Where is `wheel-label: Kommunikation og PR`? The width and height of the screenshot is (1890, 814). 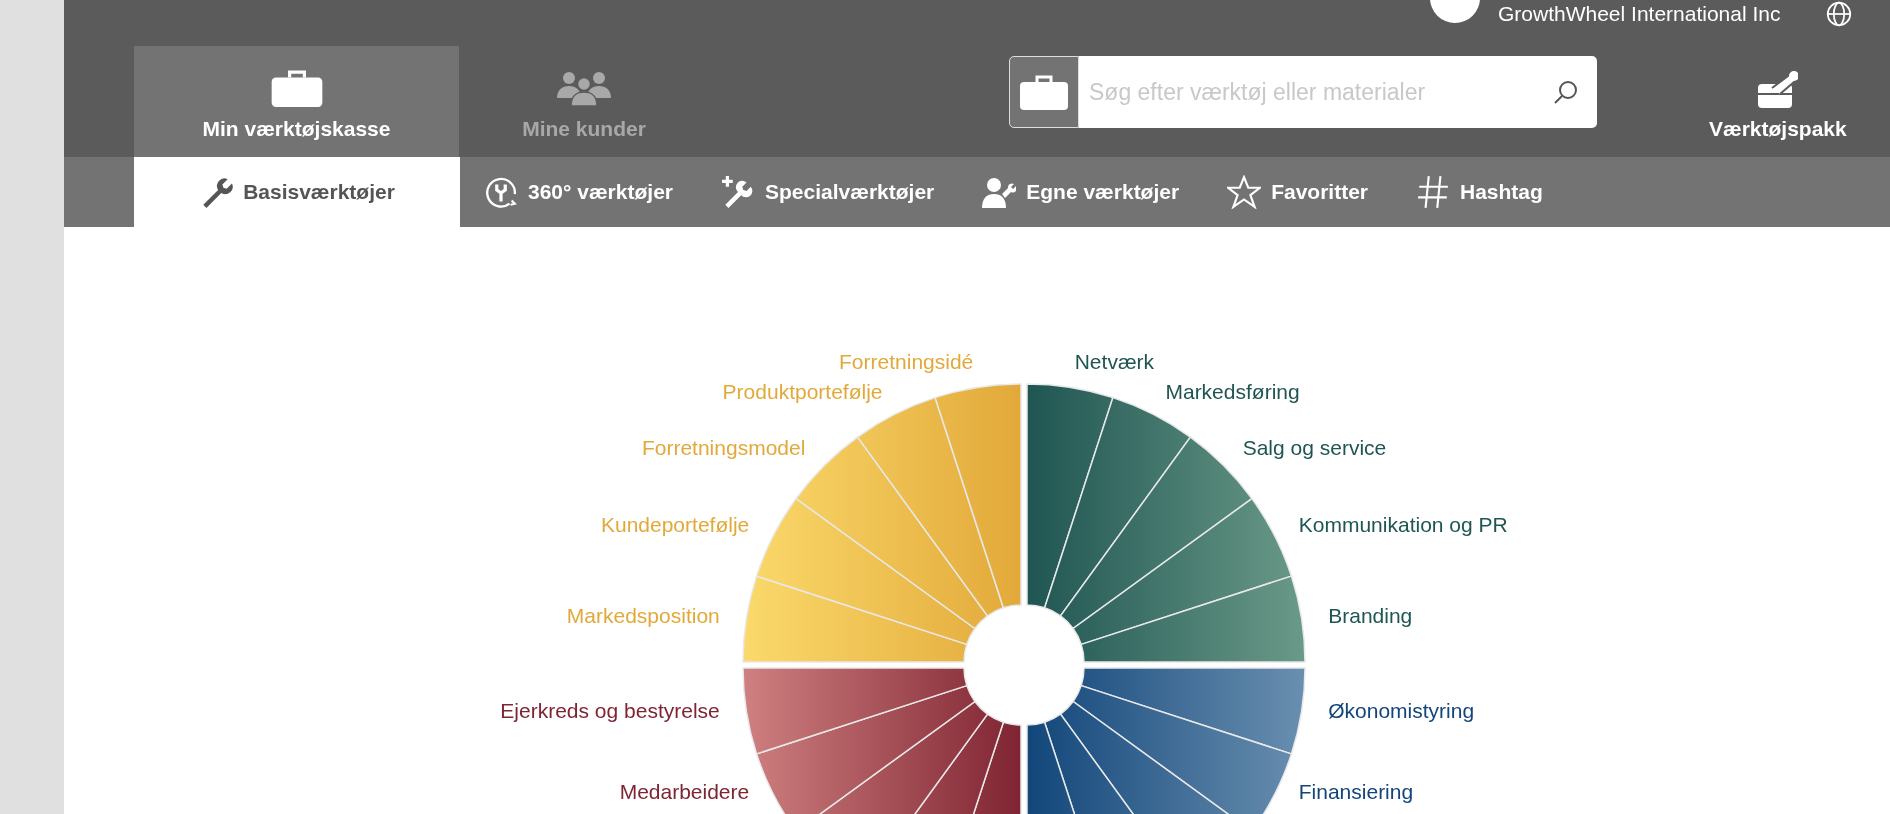 wheel-label: Kommunikation og PR is located at coordinates (1403, 525).